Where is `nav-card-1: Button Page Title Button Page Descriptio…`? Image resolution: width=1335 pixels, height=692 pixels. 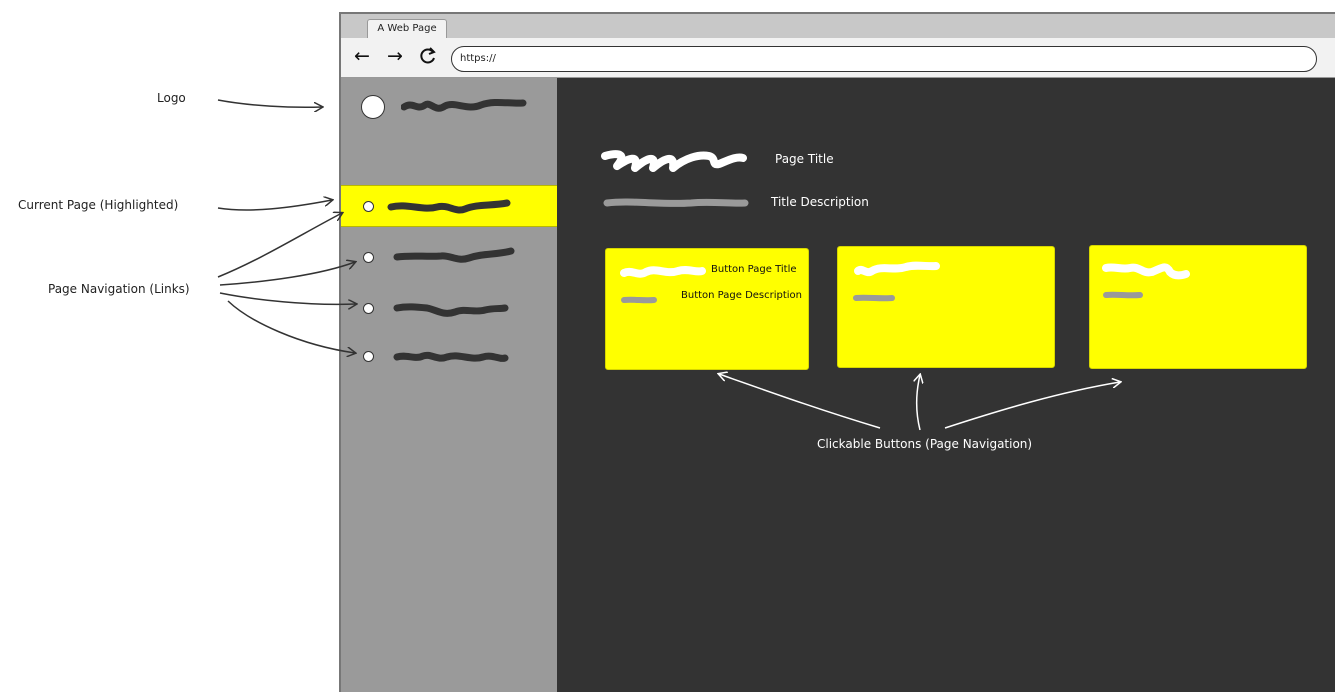
nav-card-1: Button Page Title Button Page Descriptio… is located at coordinates (707, 309).